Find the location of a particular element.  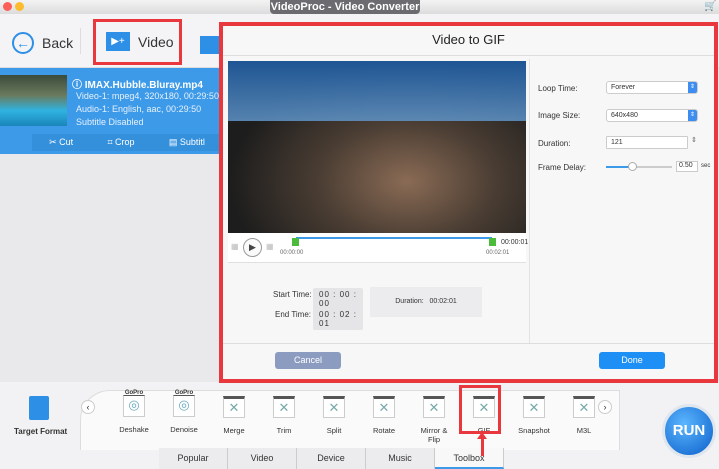

tab-popular: Popular is located at coordinates (193, 458).